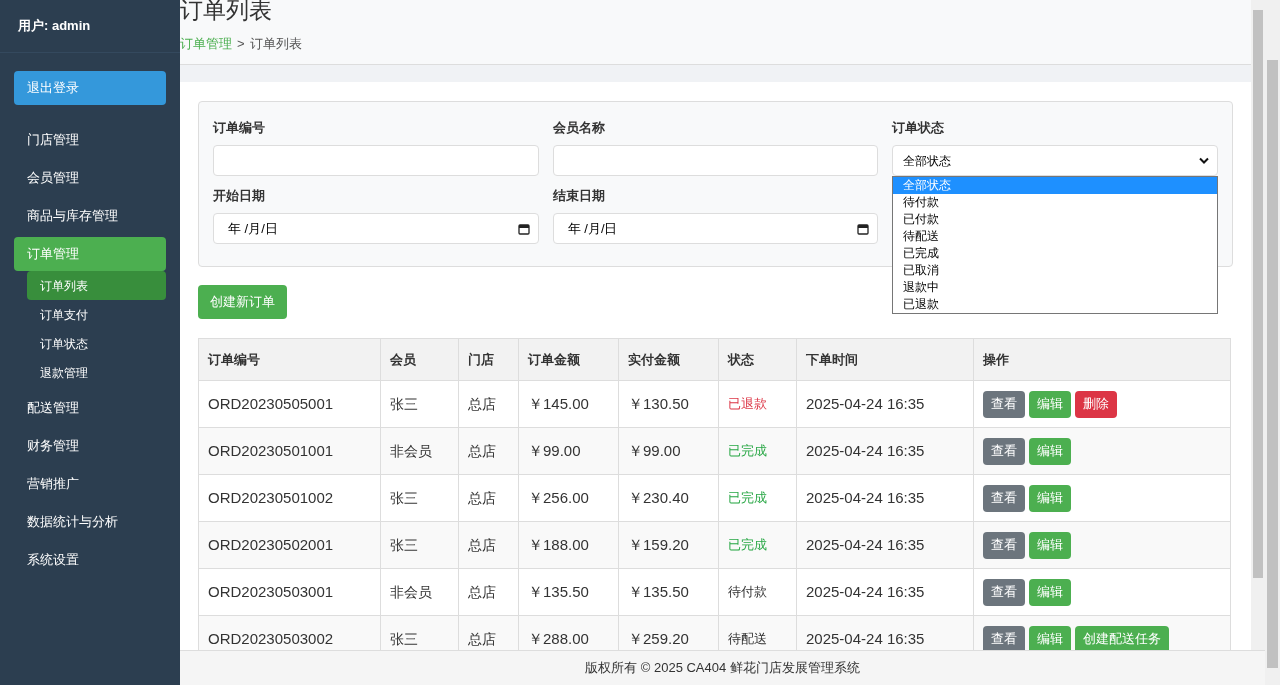 This screenshot has width=1280, height=685. I want to click on table-cell: ￥256.00, so click(568, 498).